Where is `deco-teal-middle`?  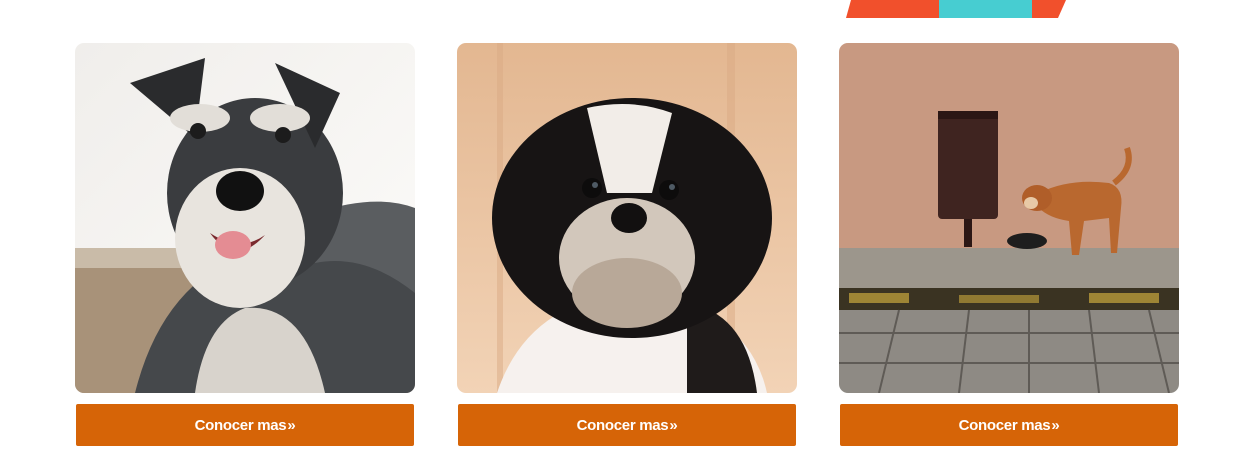
deco-teal-middle is located at coordinates (986, 9).